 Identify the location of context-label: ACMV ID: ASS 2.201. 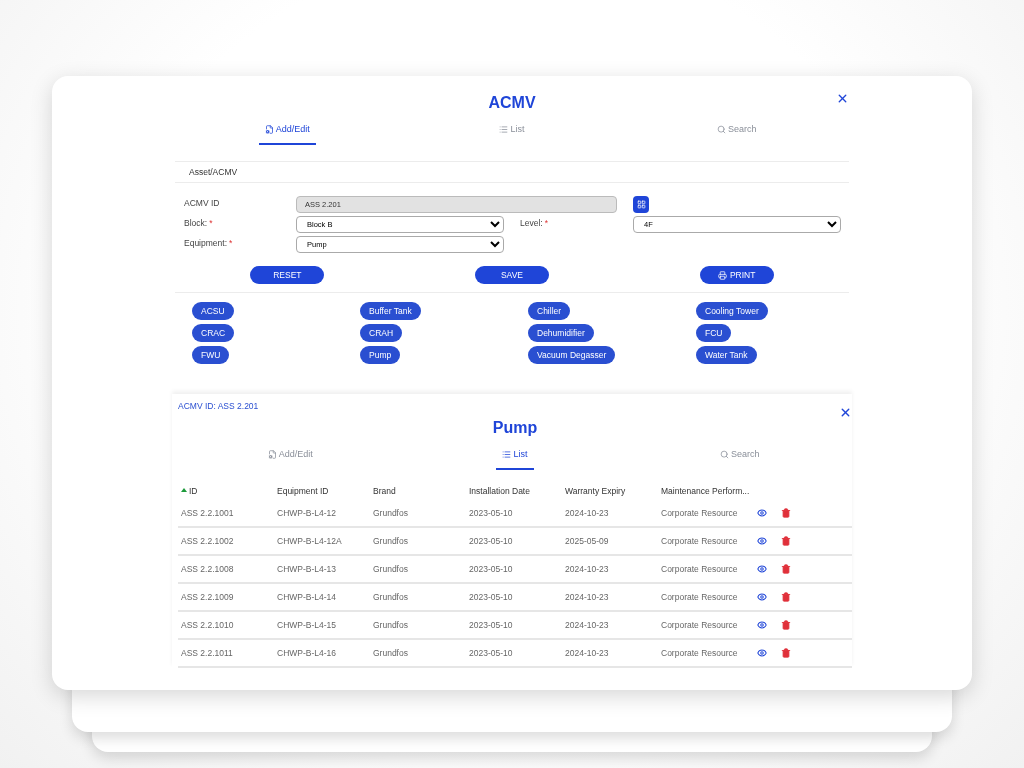
(219, 405).